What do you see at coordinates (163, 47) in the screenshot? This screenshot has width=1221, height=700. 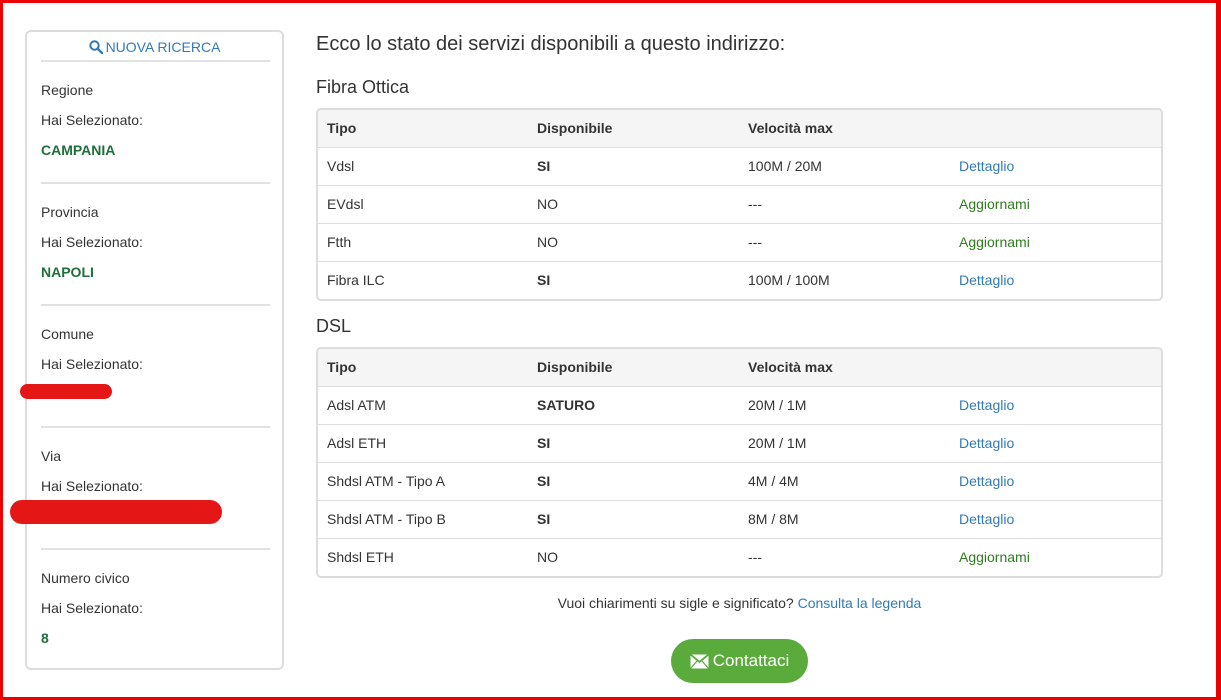 I see `new-search-label: NUOVA RICERCA` at bounding box center [163, 47].